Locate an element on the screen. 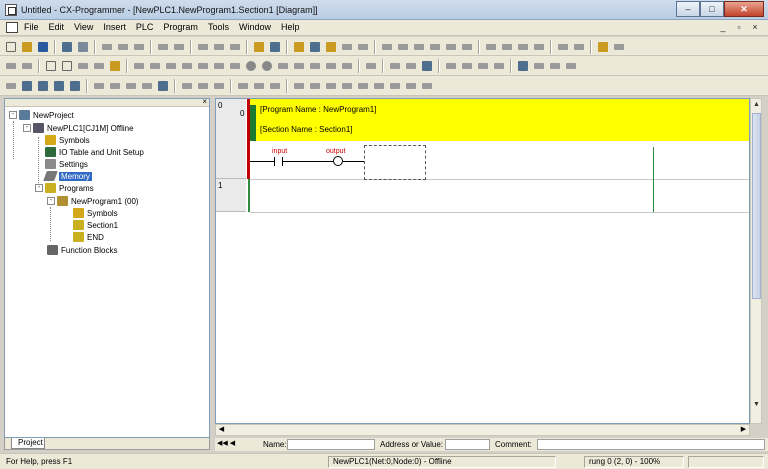  tree-item-symbols: Symbols is located at coordinates (67, 140).